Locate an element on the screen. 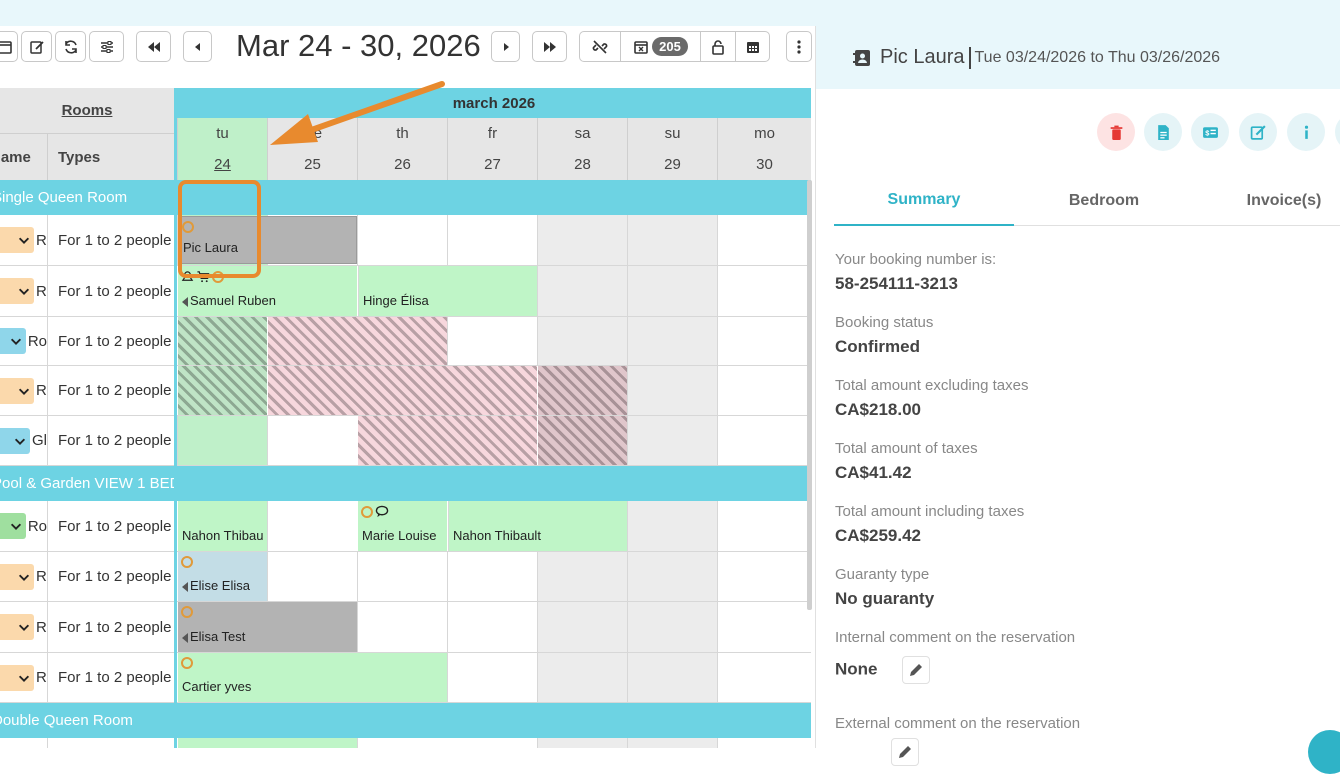 The image size is (1340, 774). day-number-30: 30 is located at coordinates (764, 164).